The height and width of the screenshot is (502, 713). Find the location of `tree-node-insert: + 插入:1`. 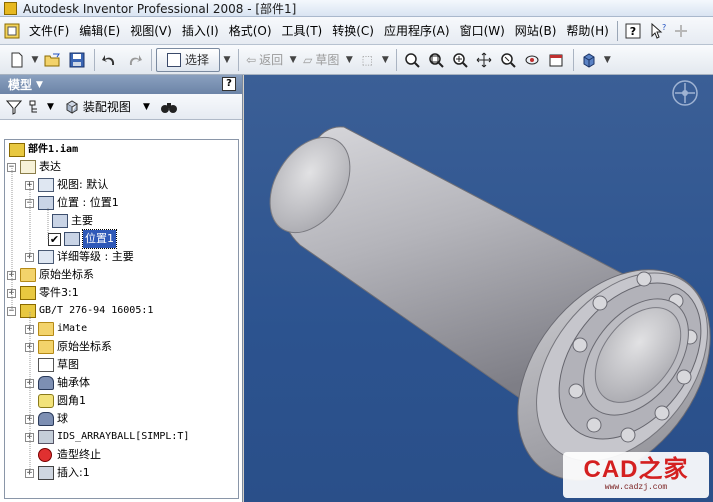

tree-node-insert: + 插入:1 is located at coordinates (57, 473).